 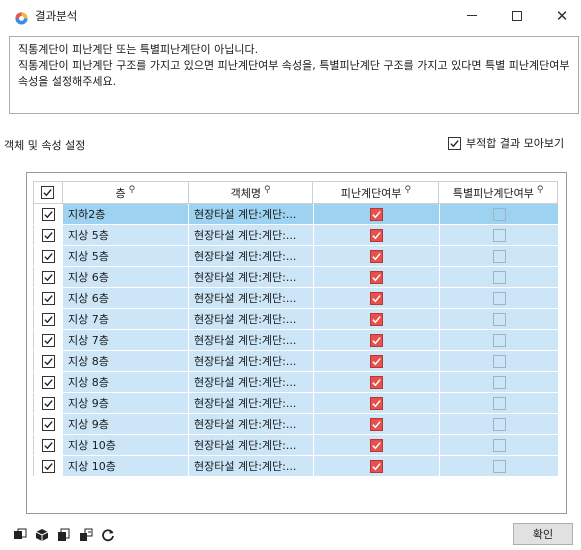 I want to click on column-header-special: 특별피난계단여부 ⚲, so click(x=498, y=192).